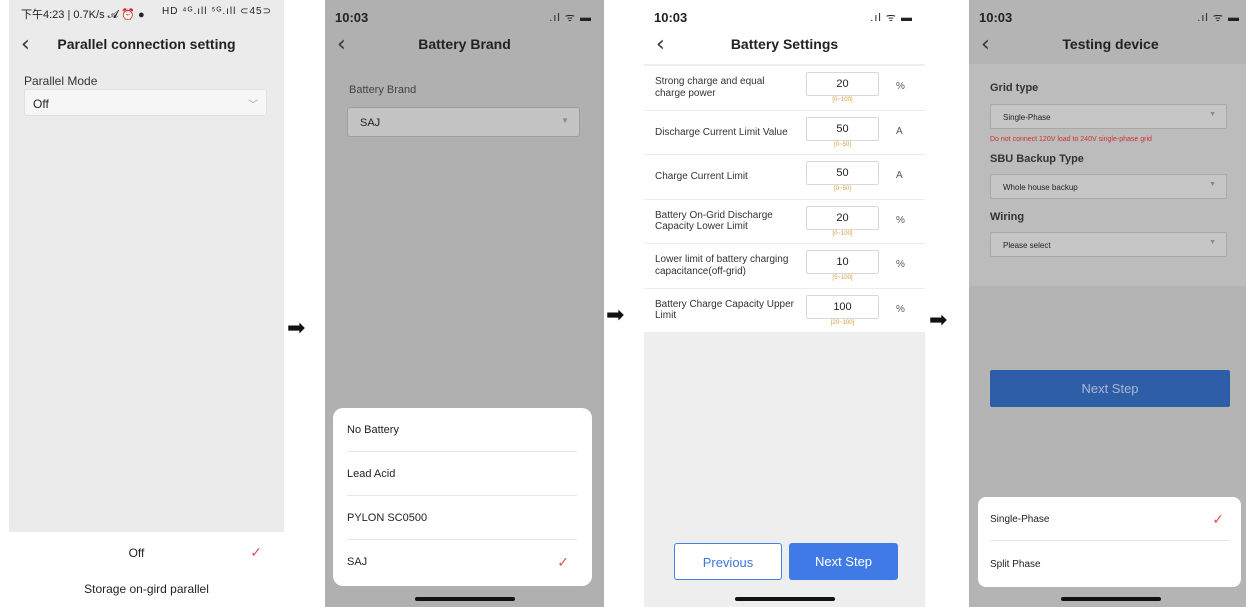 The height and width of the screenshot is (607, 1246). What do you see at coordinates (357, 562) in the screenshot?
I see `option-label: SAJ` at bounding box center [357, 562].